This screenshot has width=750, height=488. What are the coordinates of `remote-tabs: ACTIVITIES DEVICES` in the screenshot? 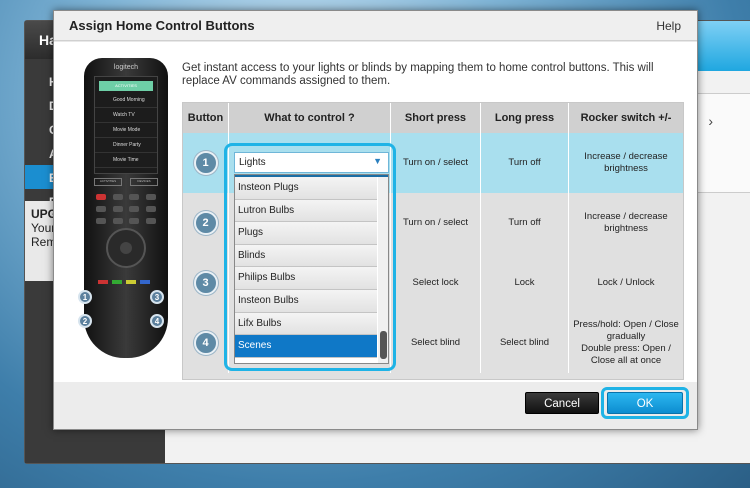 It's located at (126, 183).